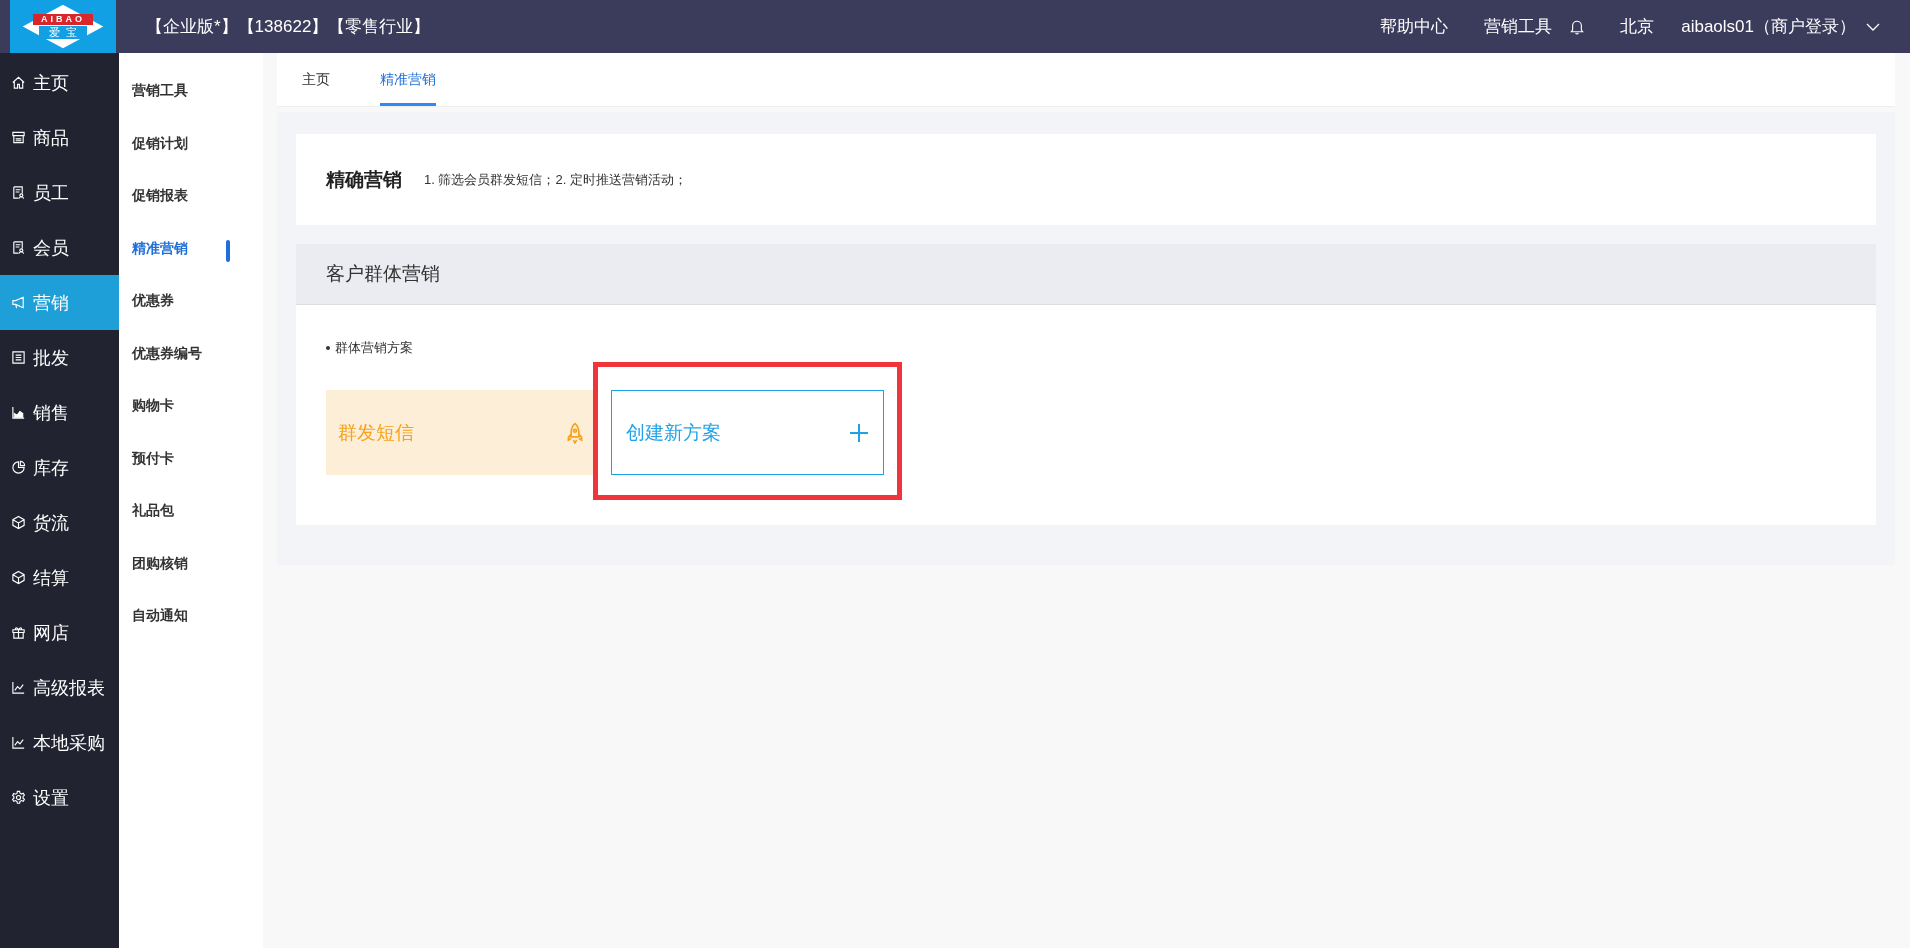 This screenshot has width=1910, height=948. Describe the element at coordinates (316, 79) in the screenshot. I see `tab: 主页` at that location.